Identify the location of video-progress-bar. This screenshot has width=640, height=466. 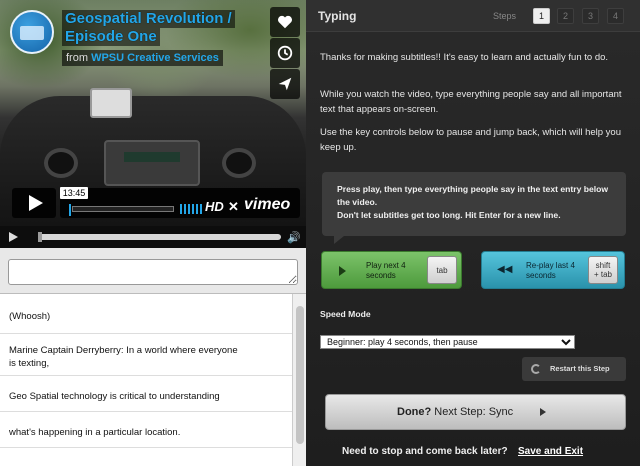
(121, 210).